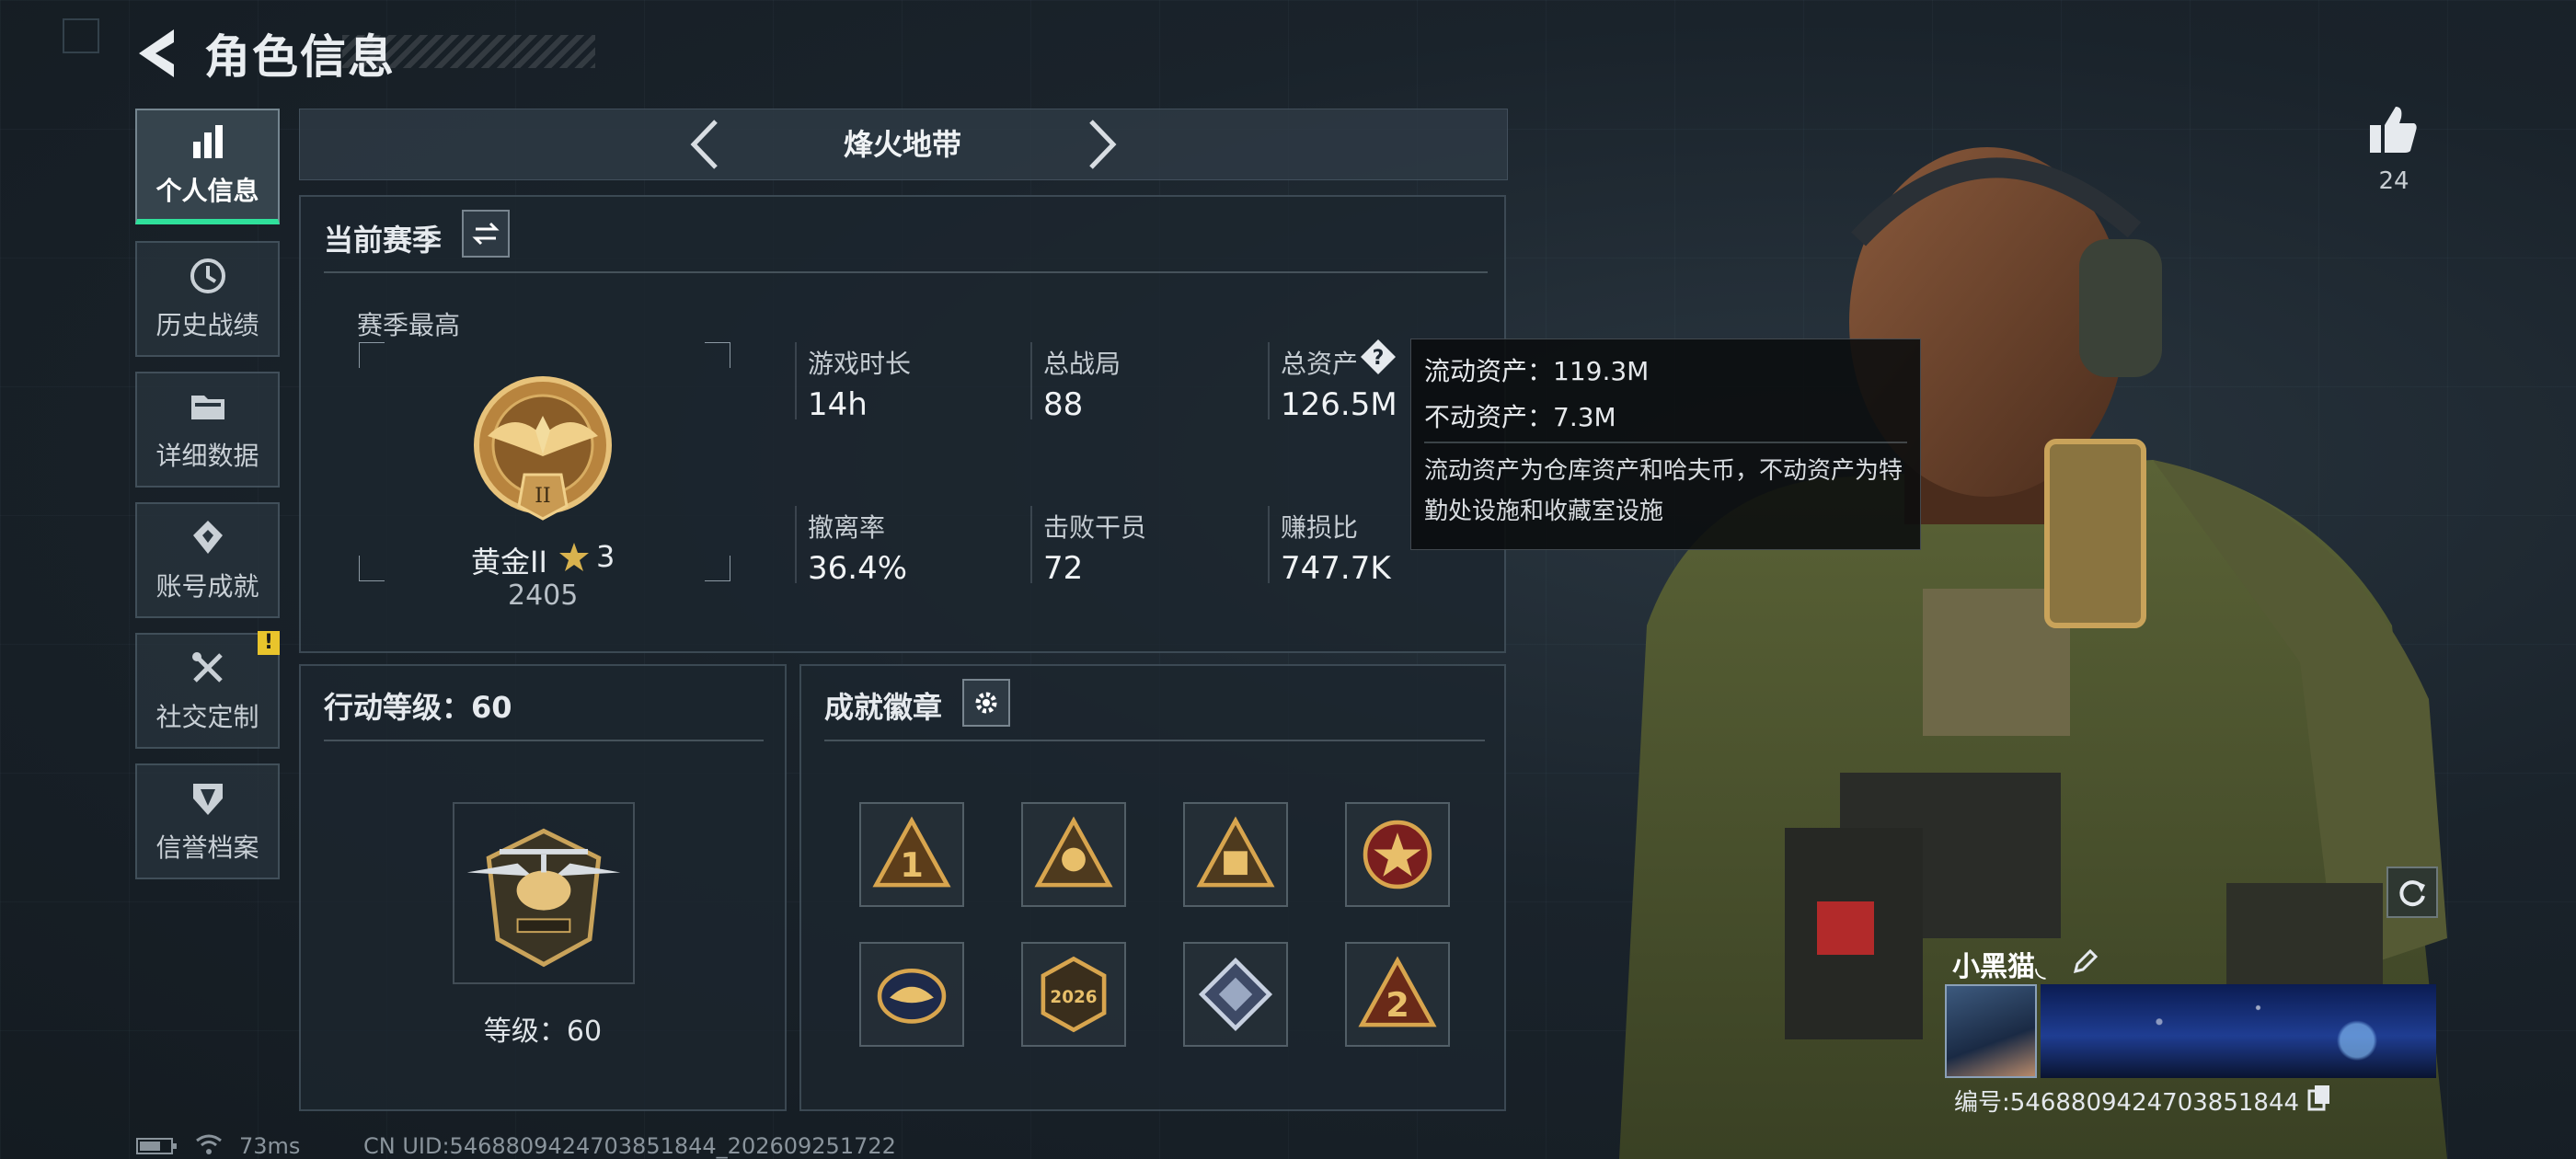 The image size is (2576, 1159). I want to click on corner-decoration, so click(81, 35).